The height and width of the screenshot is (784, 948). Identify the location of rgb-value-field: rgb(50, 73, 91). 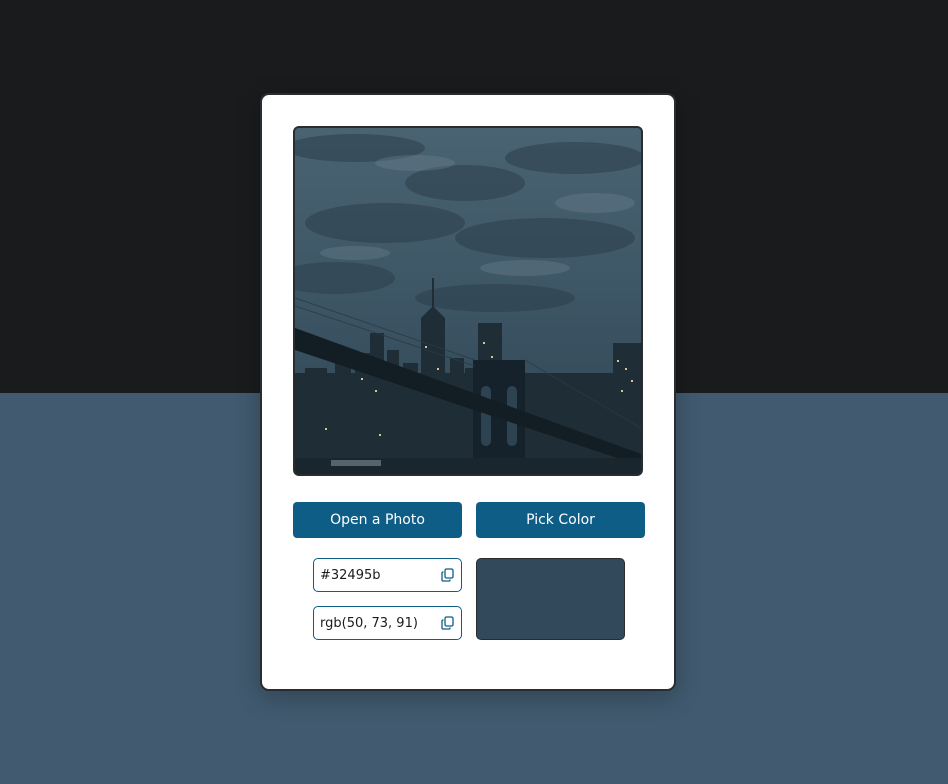
(387, 623).